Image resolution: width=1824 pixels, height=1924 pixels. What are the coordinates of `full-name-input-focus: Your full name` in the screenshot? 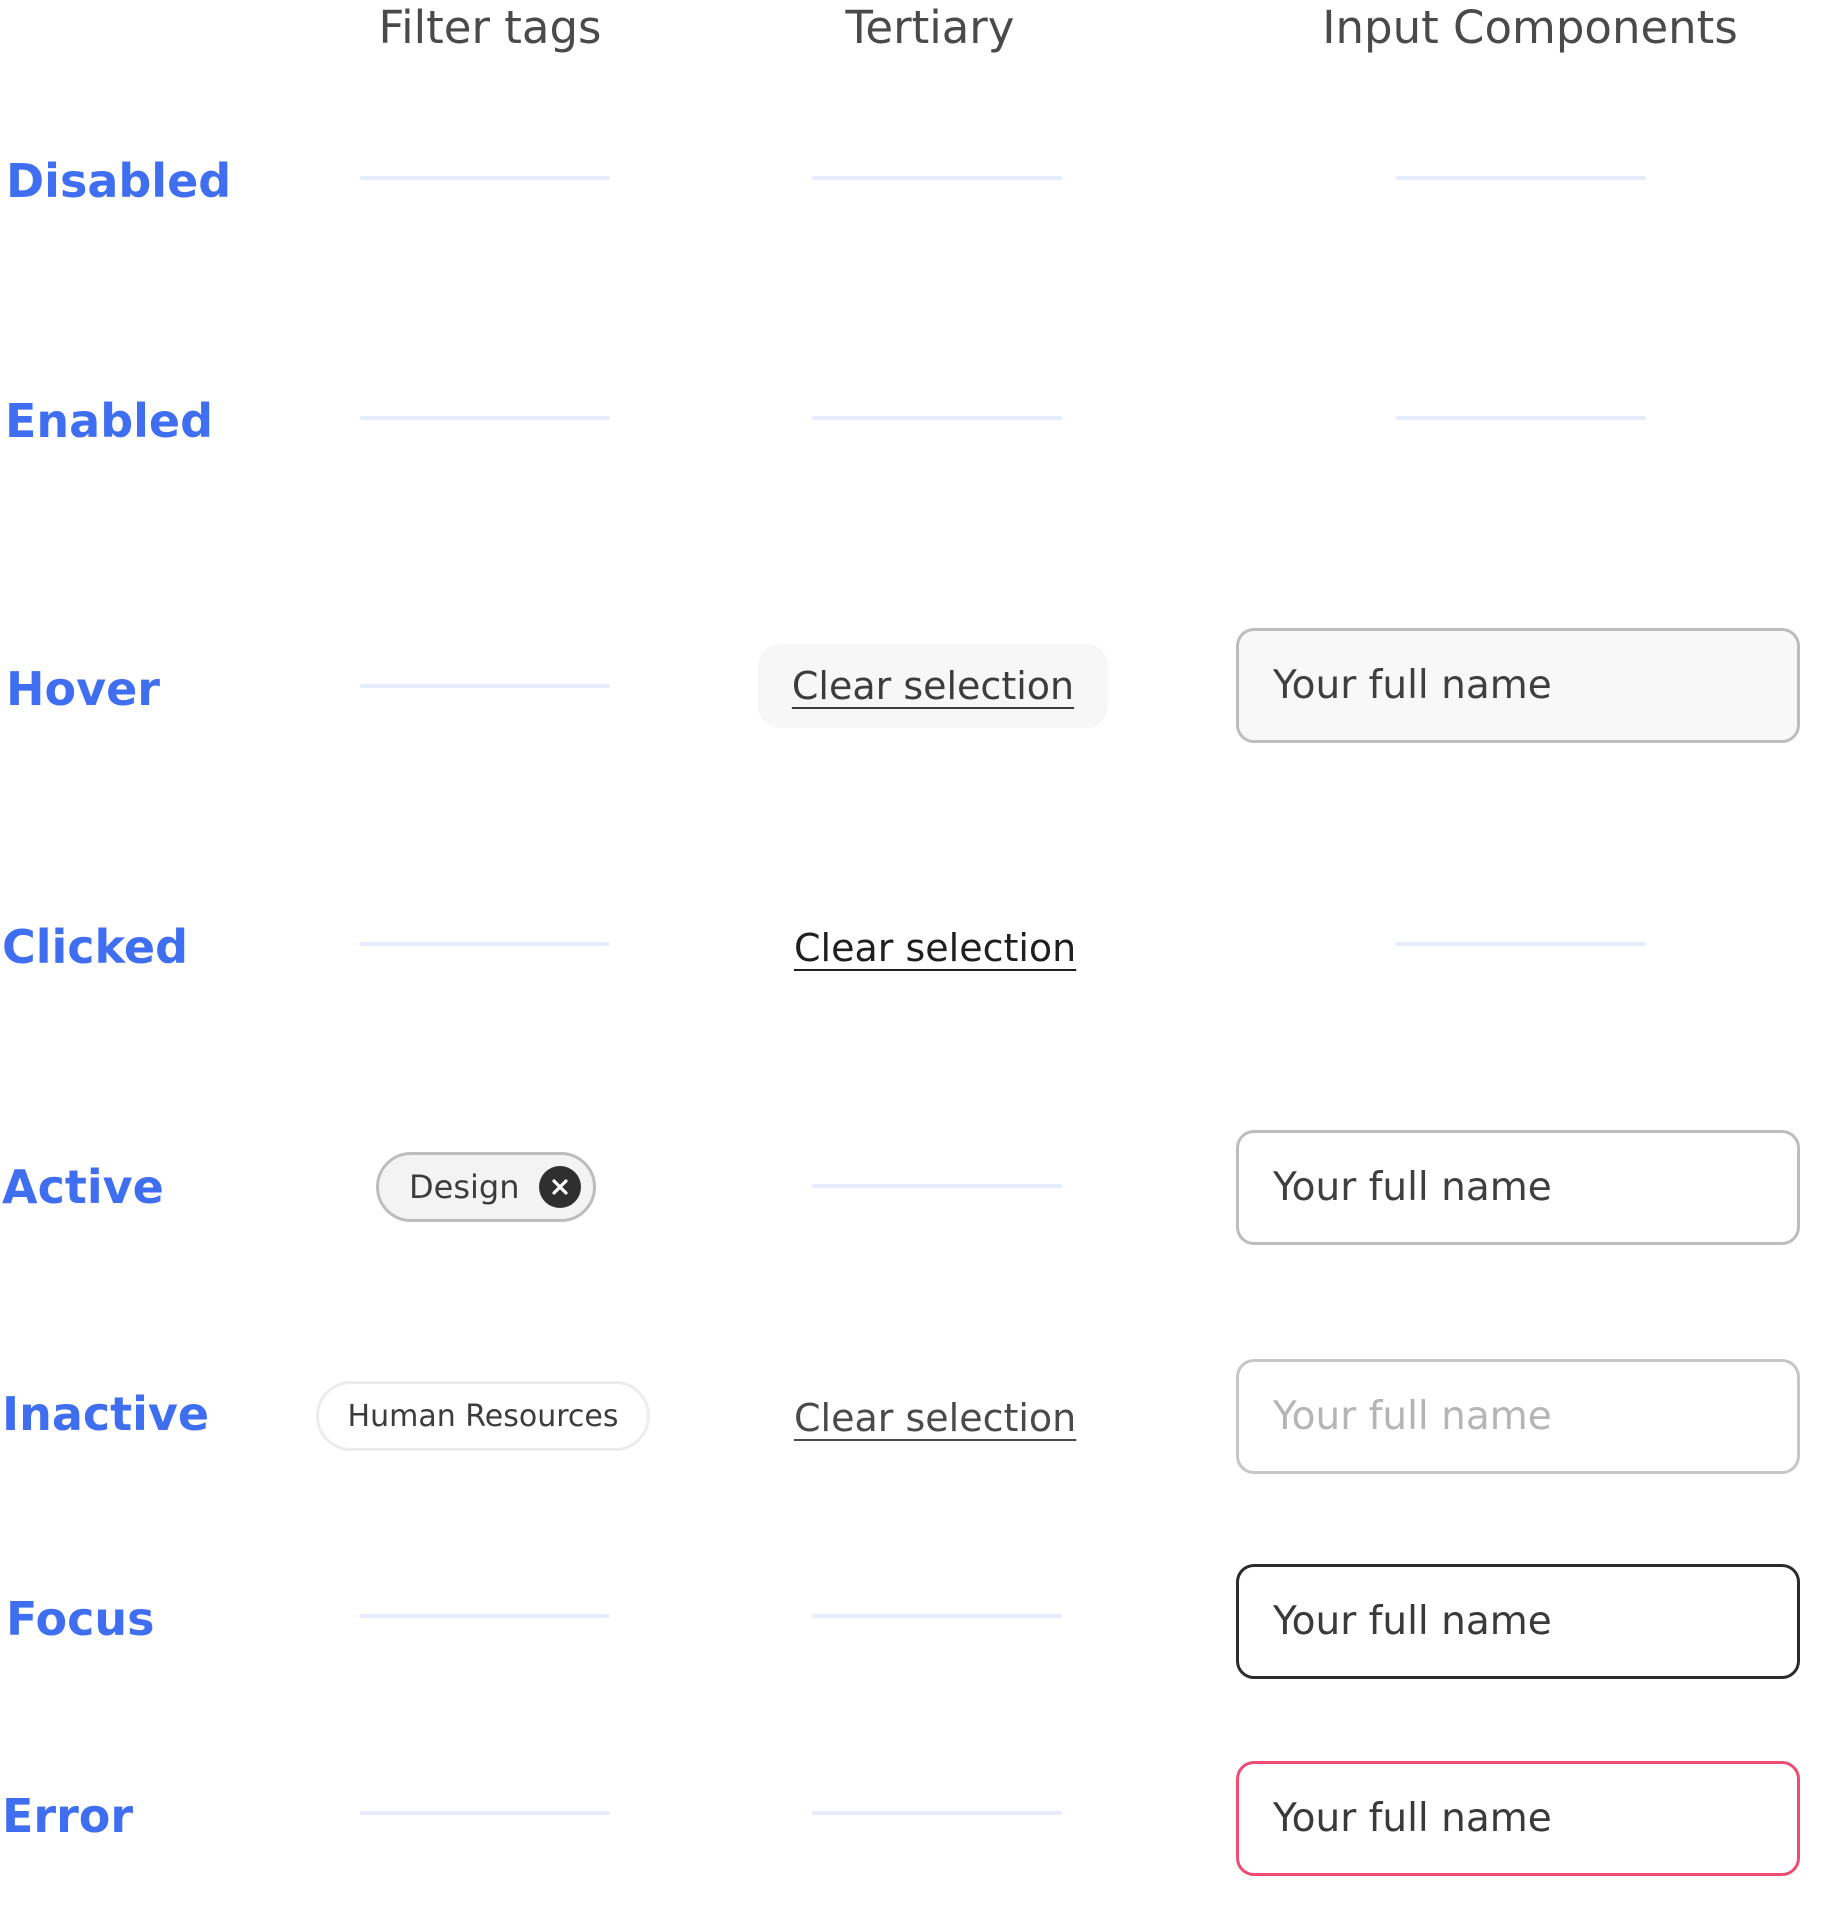 It's located at (1518, 1621).